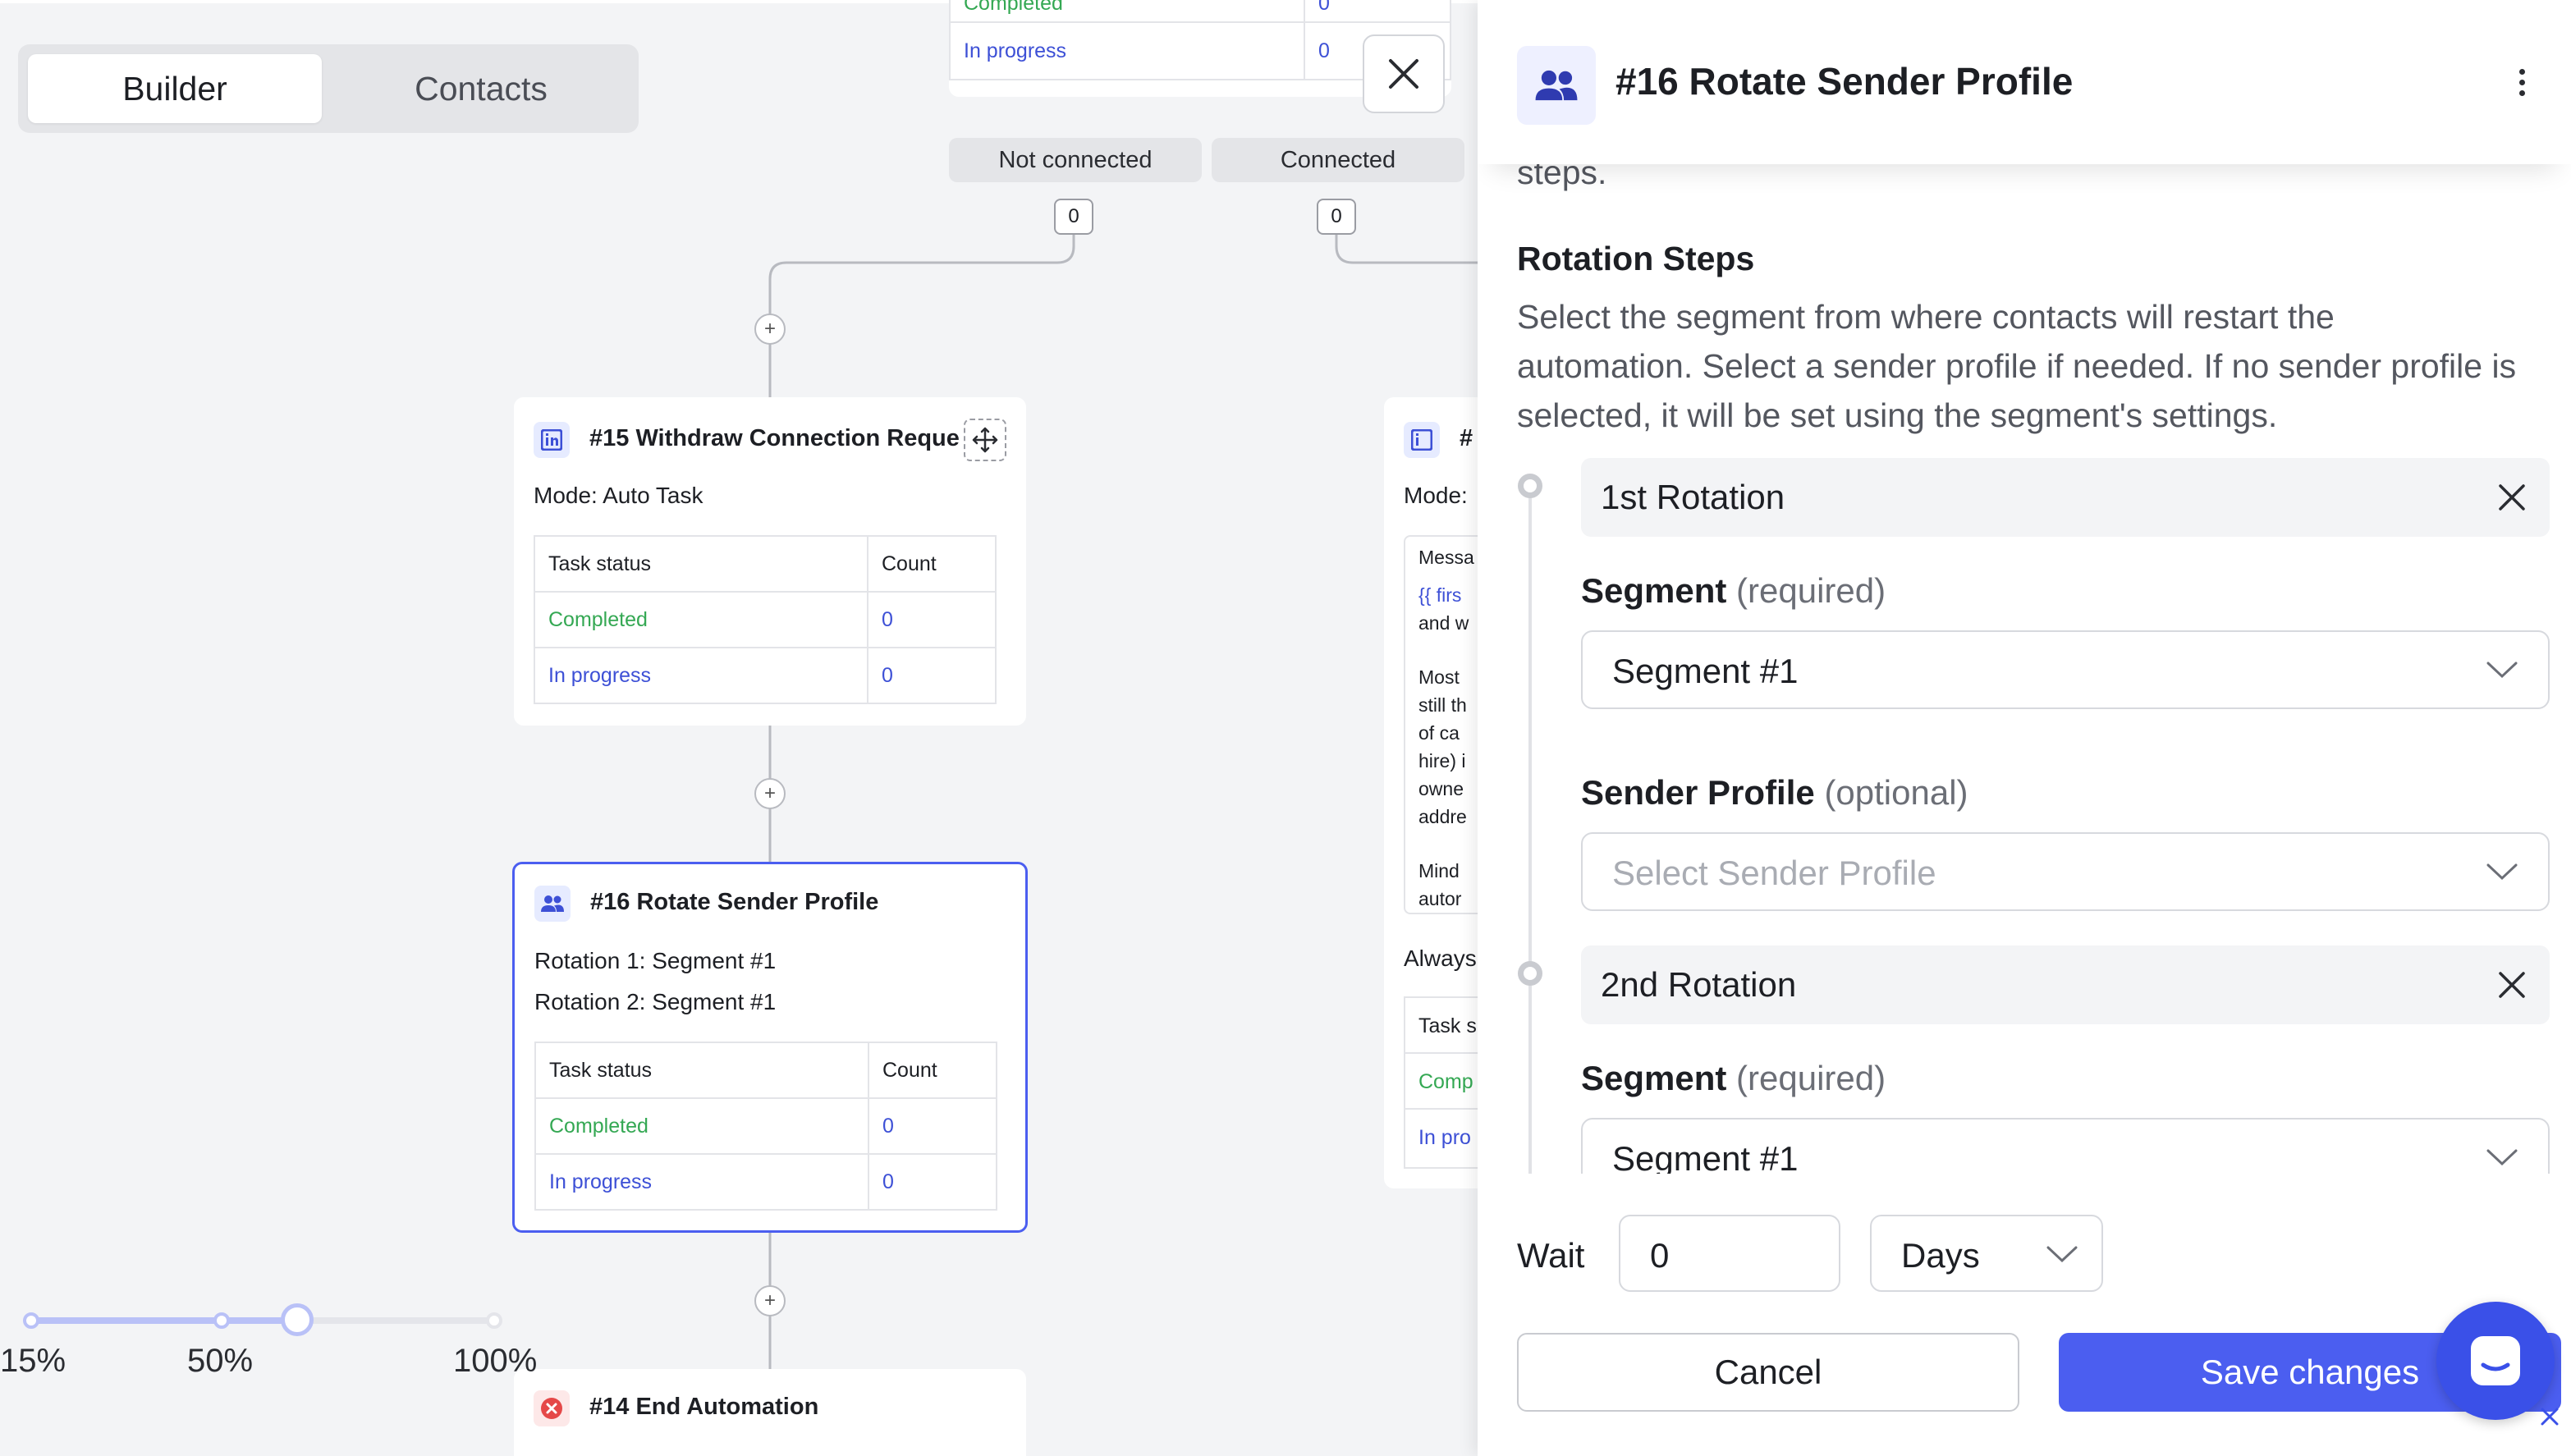  Describe the element at coordinates (1466, 438) in the screenshot. I see `node-title: #` at that location.